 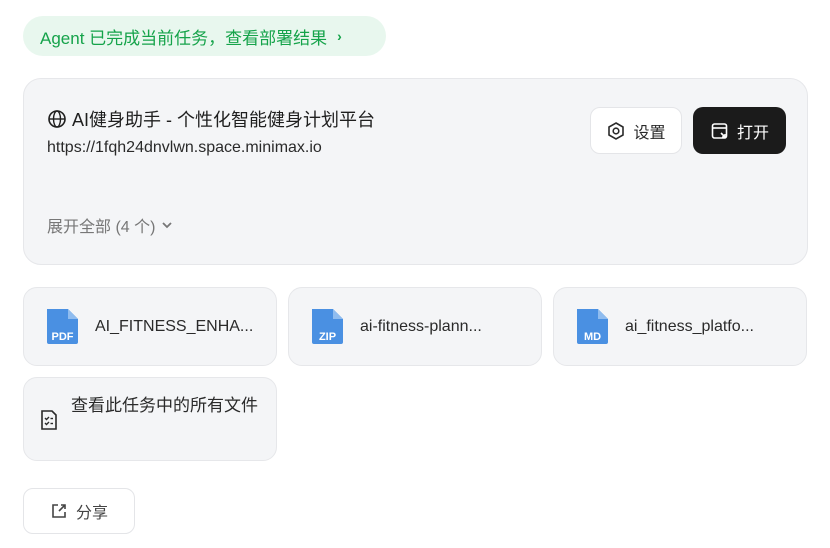 I want to click on file-type-badge: PDF, so click(x=62, y=337).